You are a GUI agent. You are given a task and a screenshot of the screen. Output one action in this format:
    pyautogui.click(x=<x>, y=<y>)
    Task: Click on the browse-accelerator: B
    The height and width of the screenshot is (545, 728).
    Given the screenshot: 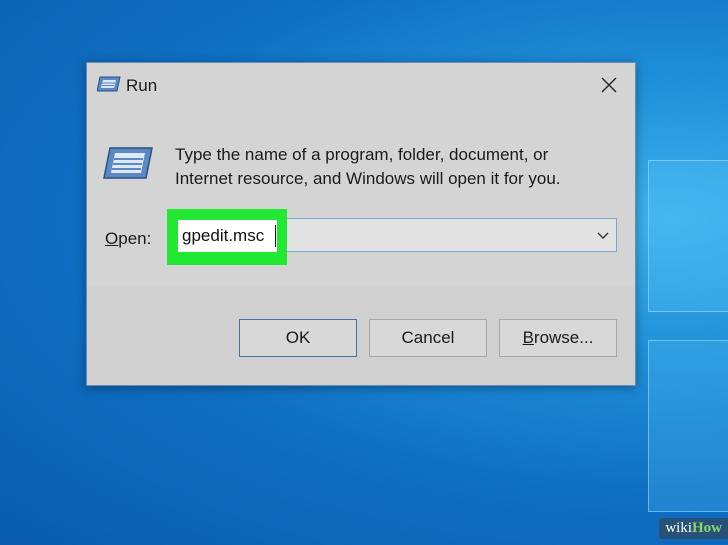 What is the action you would take?
    pyautogui.click(x=528, y=337)
    